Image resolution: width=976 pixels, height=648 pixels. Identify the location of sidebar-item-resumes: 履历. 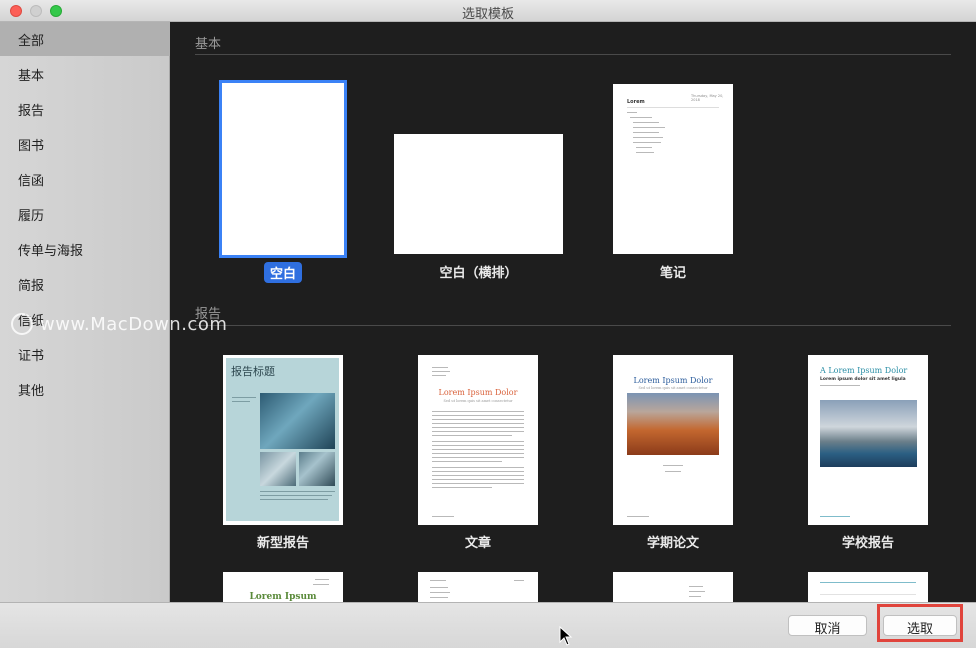
(85, 214).